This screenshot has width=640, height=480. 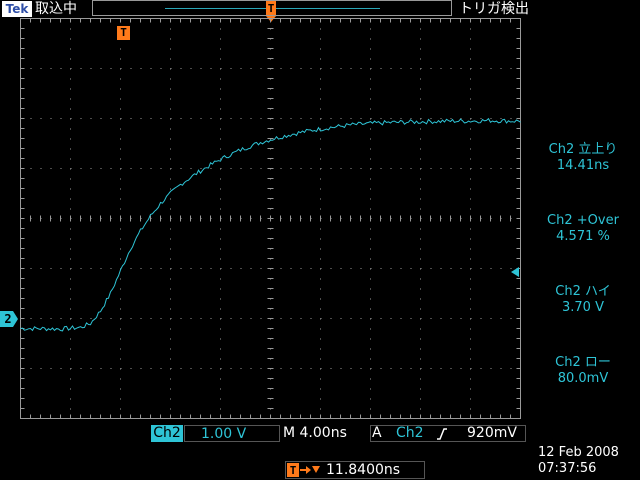 What do you see at coordinates (377, 433) in the screenshot?
I see `trigger-mode: A` at bounding box center [377, 433].